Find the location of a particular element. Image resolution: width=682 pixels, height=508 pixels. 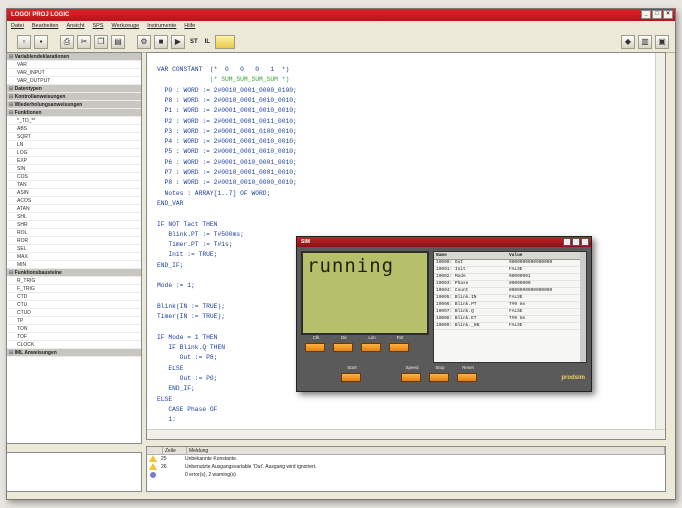

tree-item: TAN is located at coordinates (74, 185).